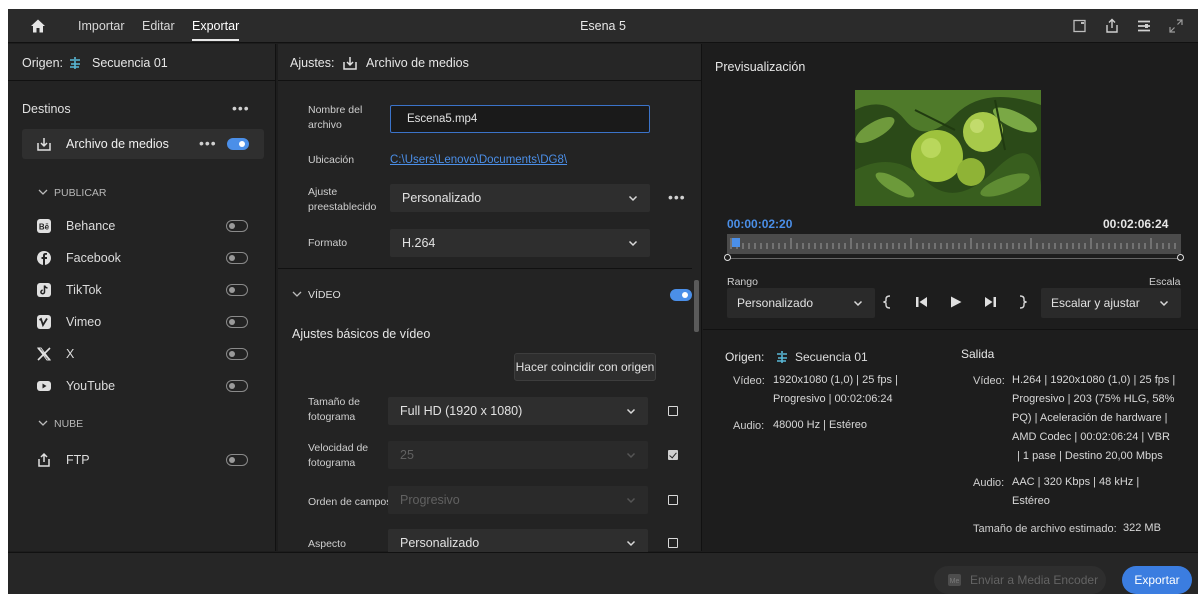 The height and width of the screenshot is (594, 1204). What do you see at coordinates (141, 258) in the screenshot?
I see `destination-facebook: Facebook` at bounding box center [141, 258].